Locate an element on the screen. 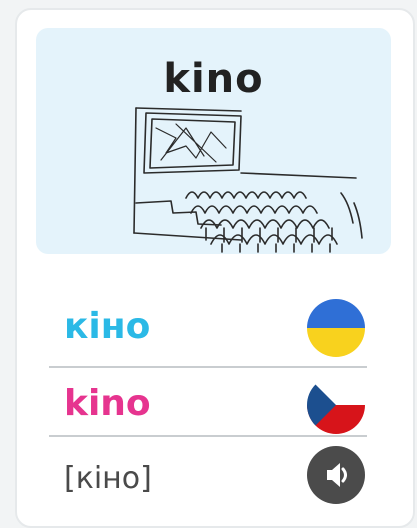  ukrainian-word: кіно is located at coordinates (107, 326).